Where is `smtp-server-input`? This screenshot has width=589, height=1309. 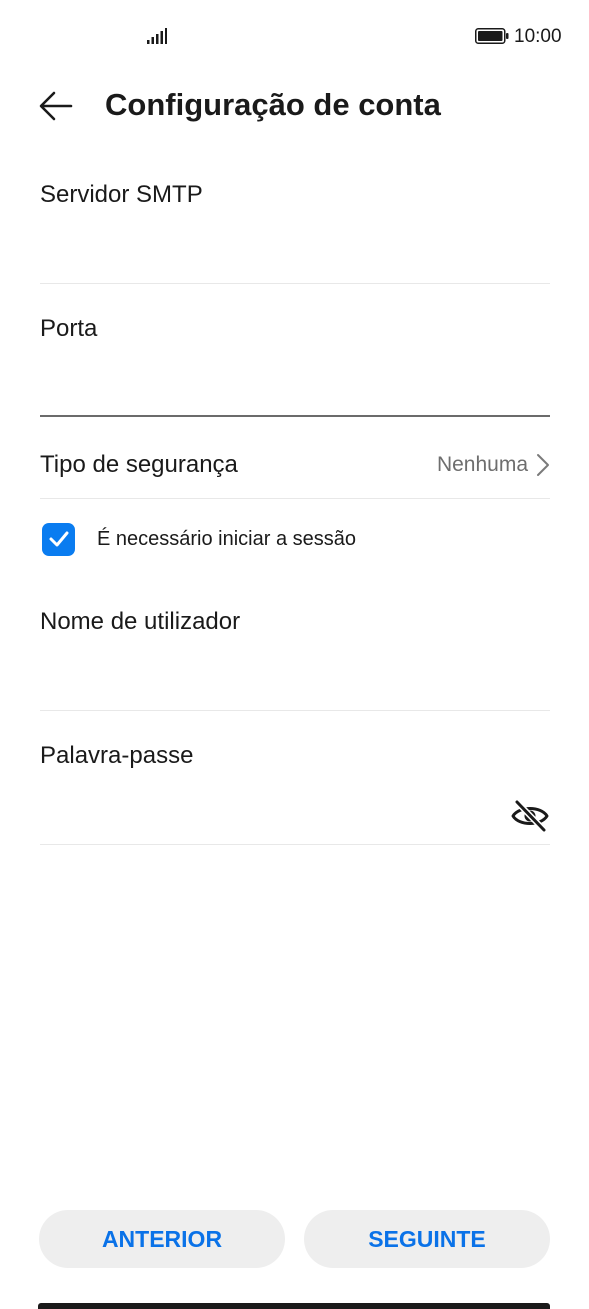
smtp-server-input is located at coordinates (275, 250).